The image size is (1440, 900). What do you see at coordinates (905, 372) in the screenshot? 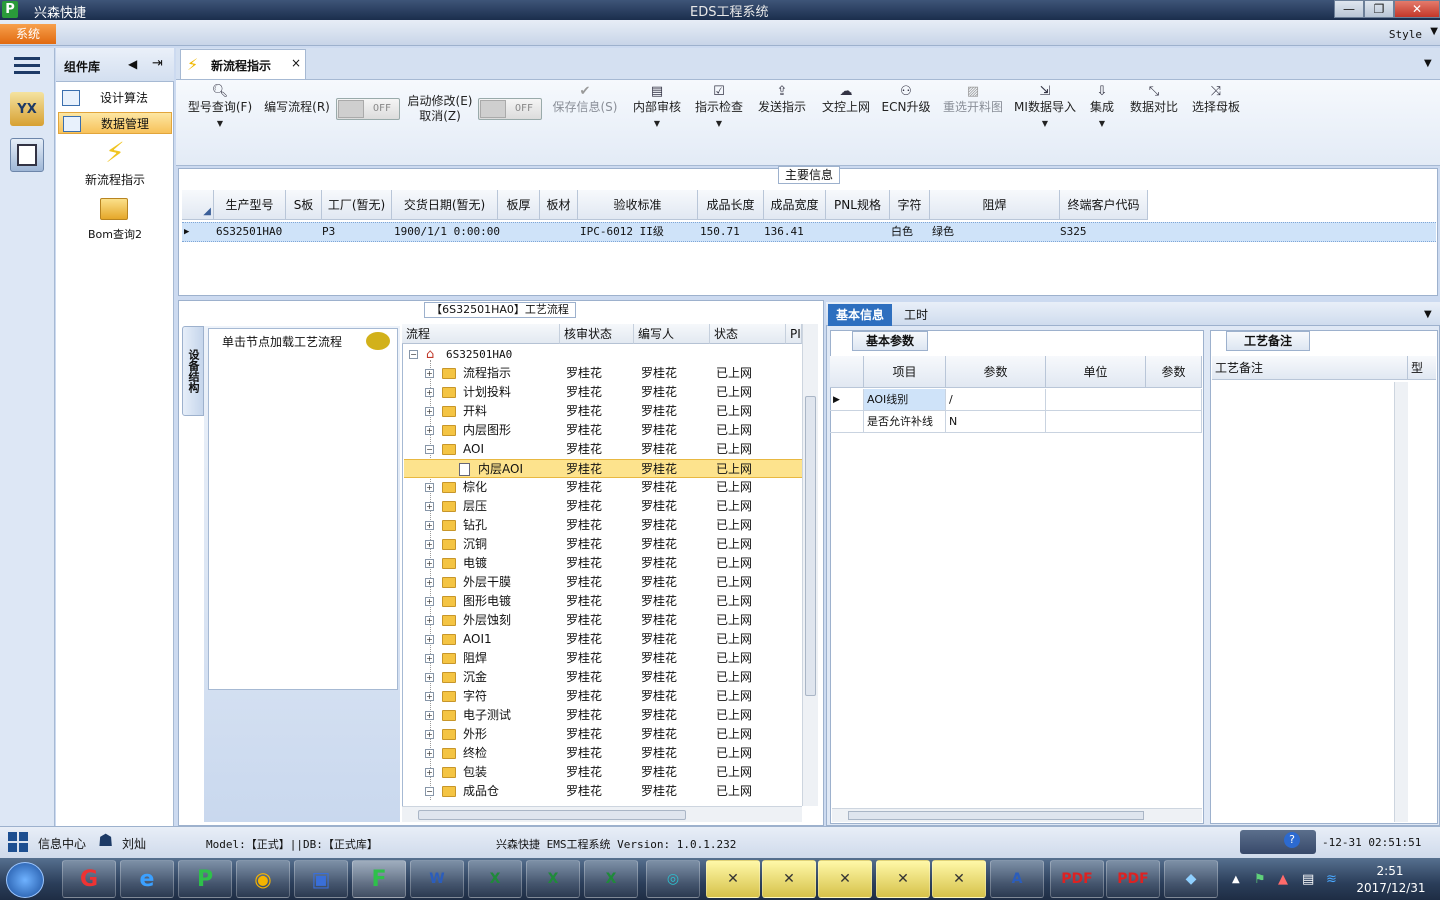
I see `col-header: 项目` at bounding box center [905, 372].